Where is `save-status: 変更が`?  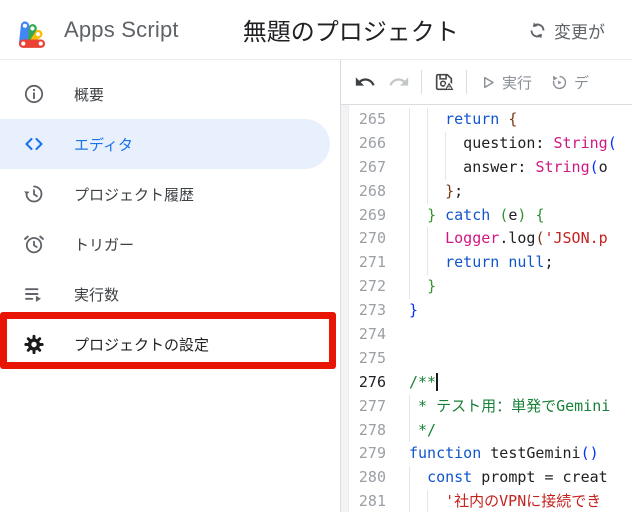
save-status: 変更が is located at coordinates (566, 30).